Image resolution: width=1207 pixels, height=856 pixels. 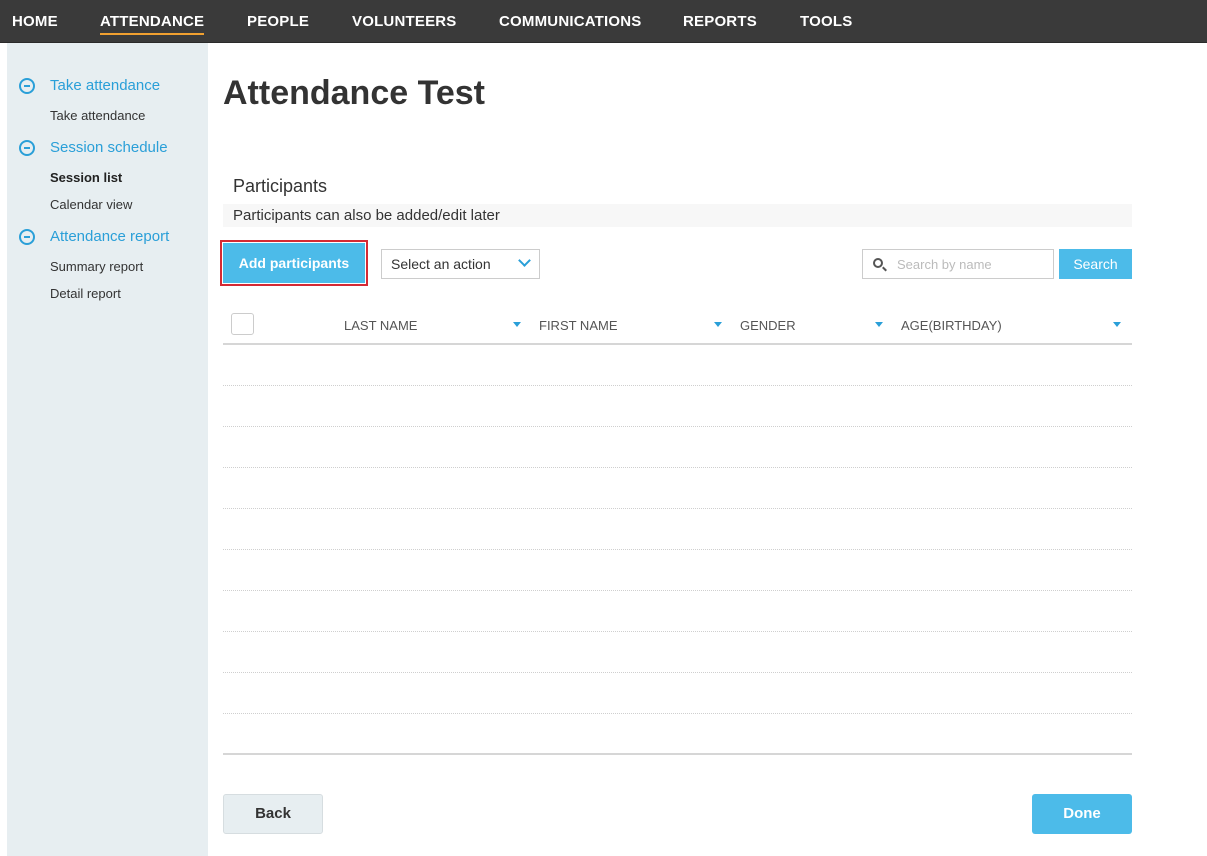 I want to click on column-gender: GENDER, so click(x=768, y=325).